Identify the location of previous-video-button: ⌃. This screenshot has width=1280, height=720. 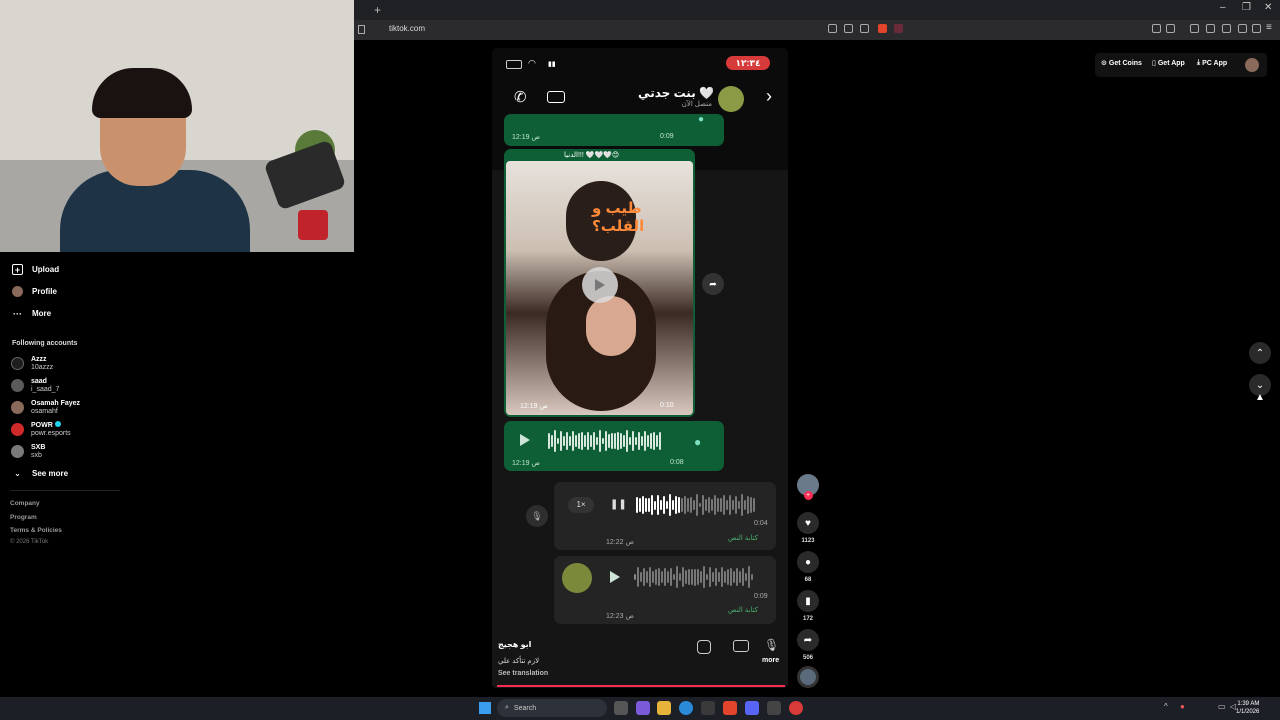
(1260, 353).